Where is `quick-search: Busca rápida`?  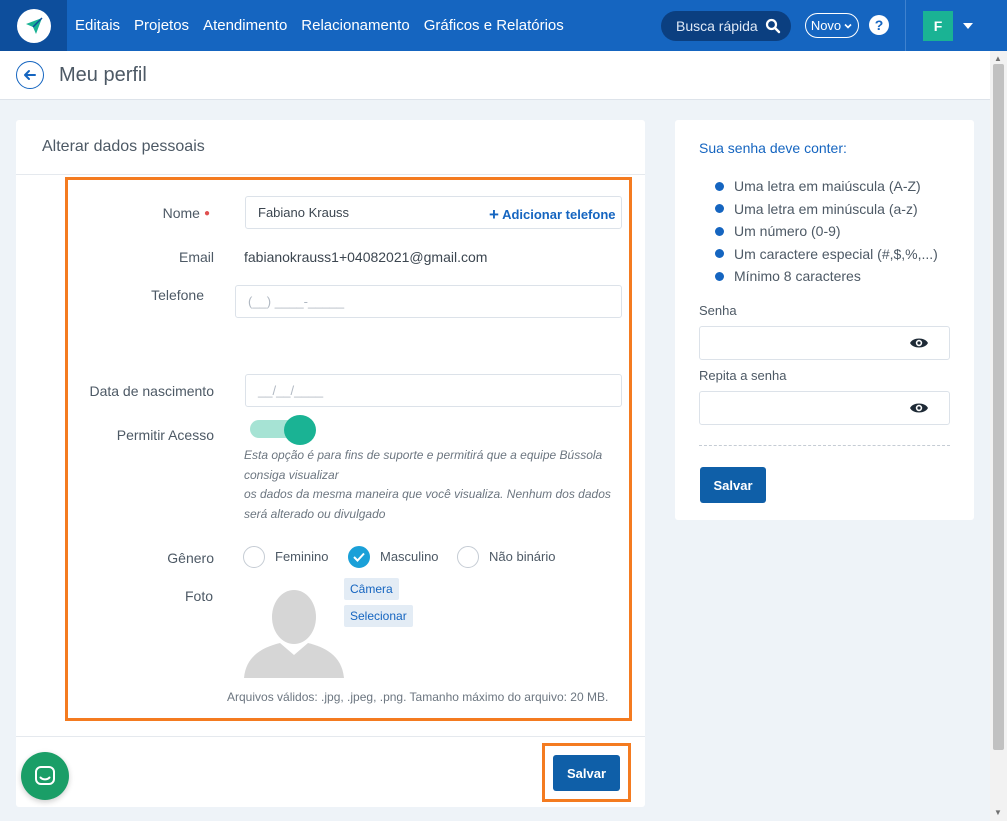
quick-search: Busca rápida is located at coordinates (726, 26).